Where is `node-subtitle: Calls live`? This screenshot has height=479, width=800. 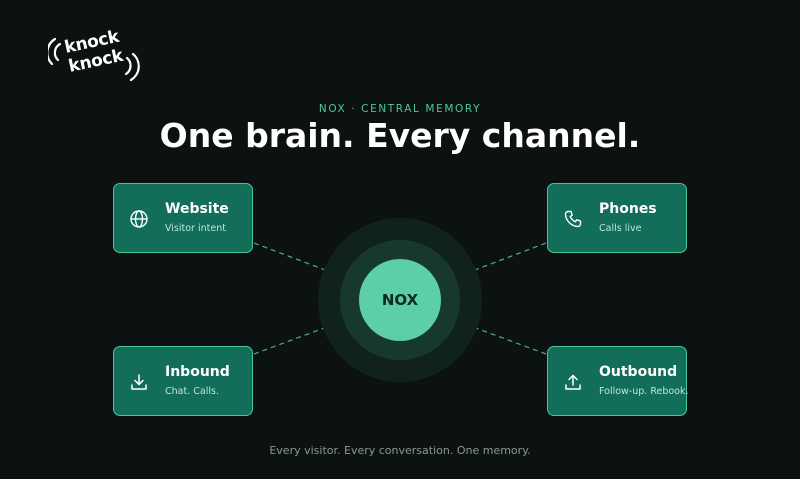
node-subtitle: Calls live is located at coordinates (620, 228).